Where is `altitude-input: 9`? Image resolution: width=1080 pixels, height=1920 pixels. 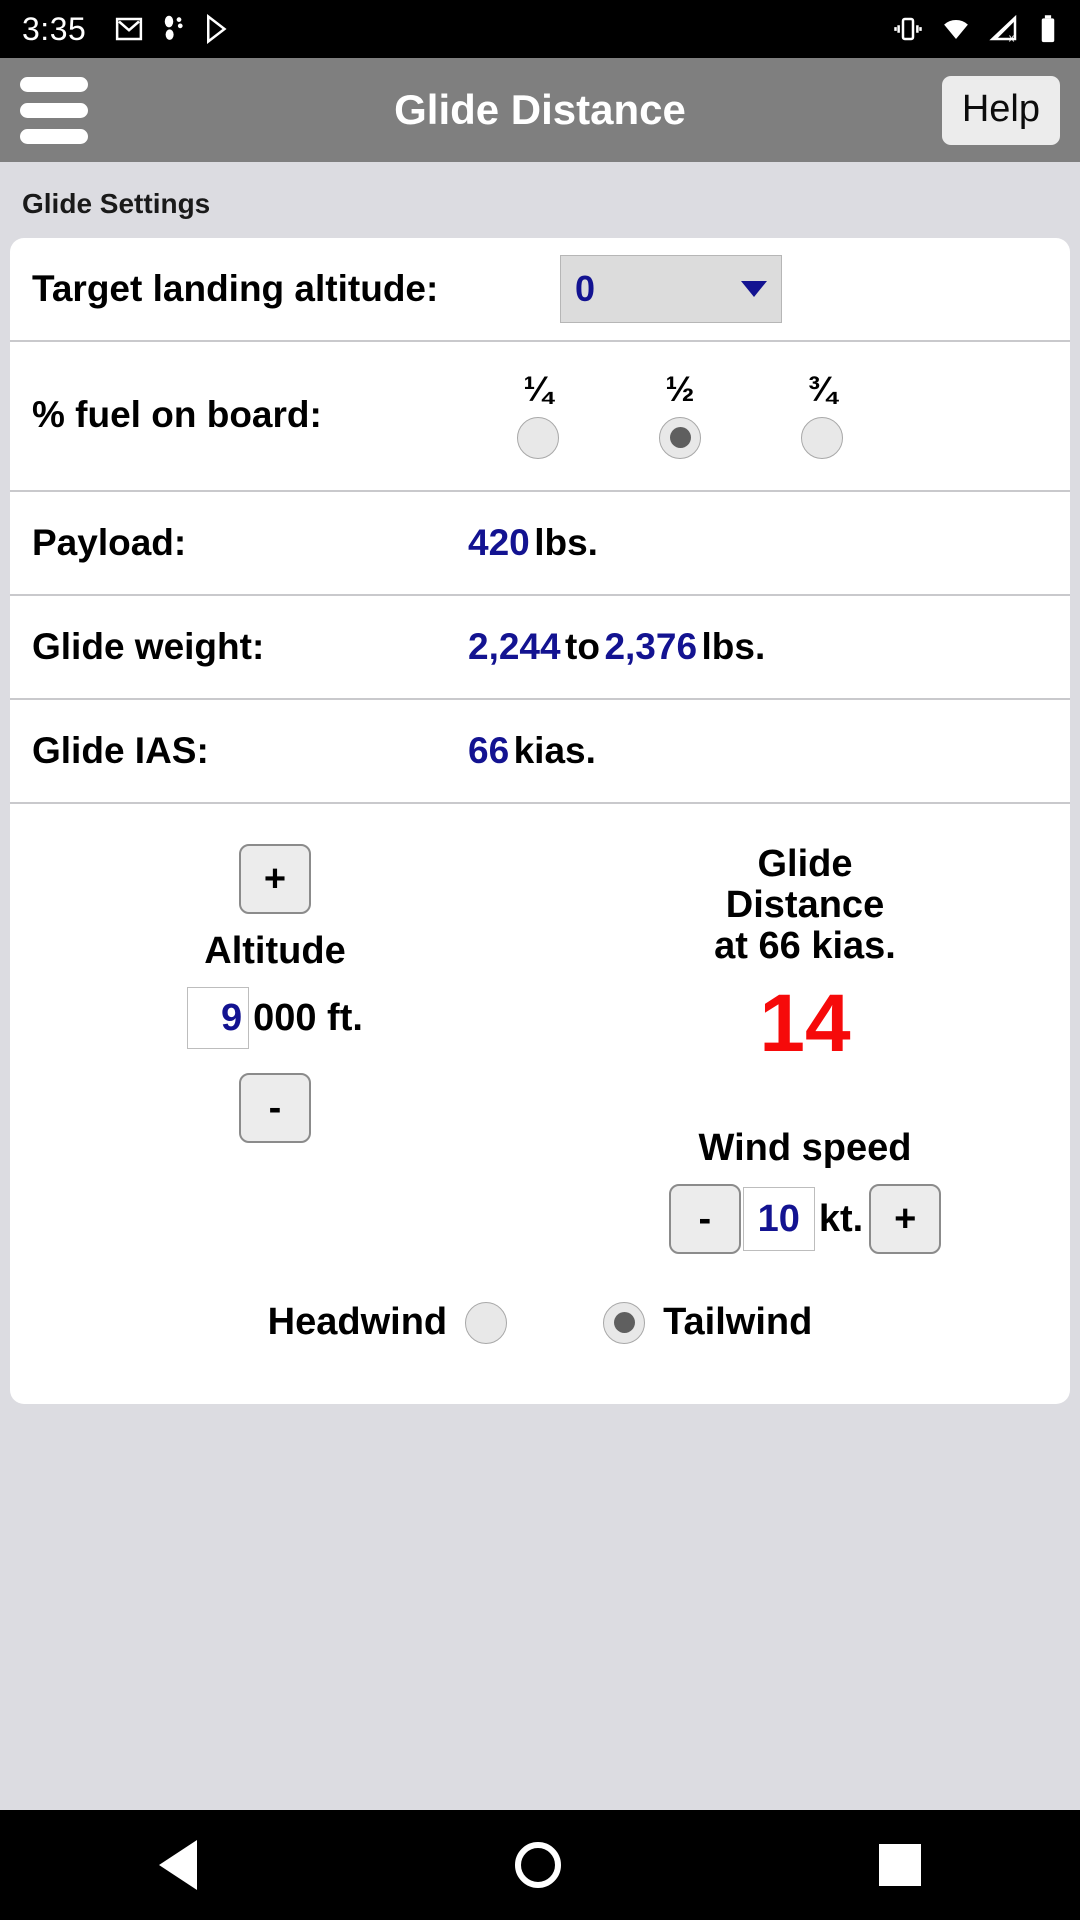 altitude-input: 9 is located at coordinates (218, 1018).